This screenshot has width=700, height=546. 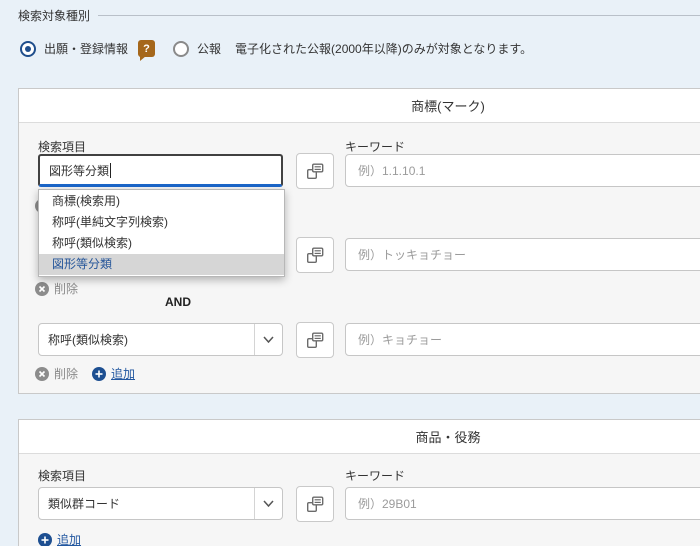 What do you see at coordinates (66, 373) in the screenshot?
I see `delete-link-row3-label: 削除` at bounding box center [66, 373].